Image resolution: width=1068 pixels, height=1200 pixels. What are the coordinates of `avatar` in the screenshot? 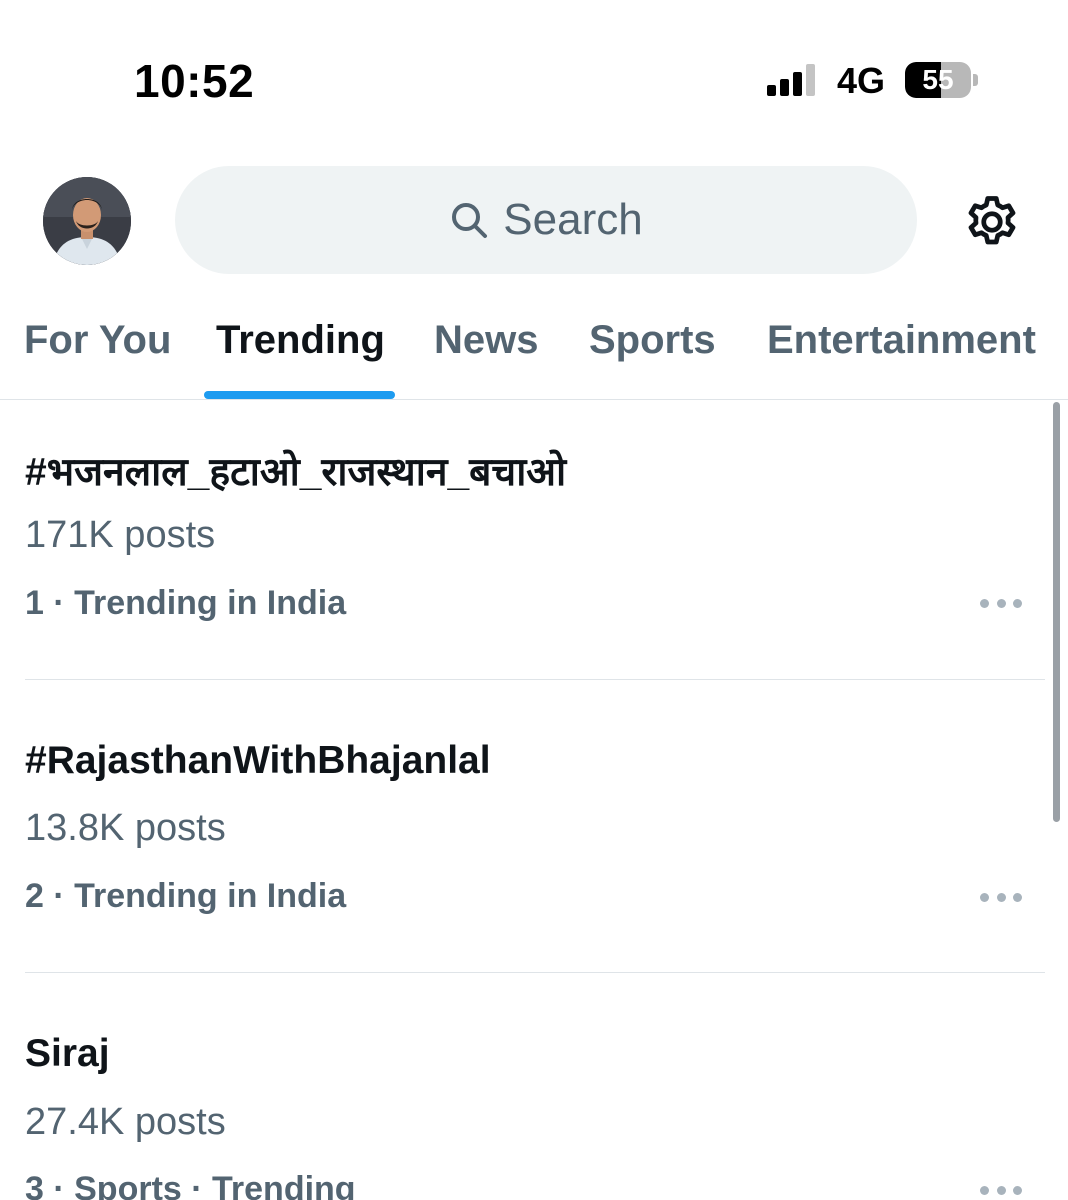 It's located at (87, 221).